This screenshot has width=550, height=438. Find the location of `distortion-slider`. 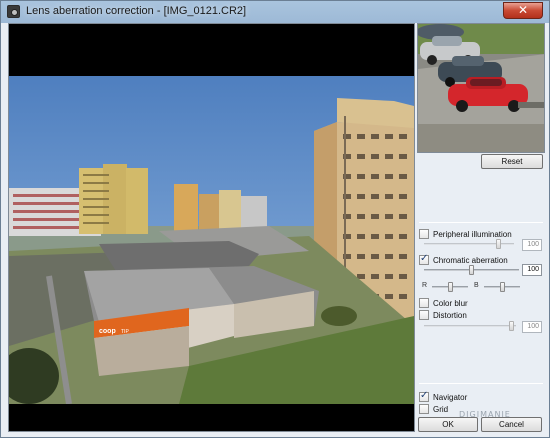

distortion-slider is located at coordinates (470, 326).